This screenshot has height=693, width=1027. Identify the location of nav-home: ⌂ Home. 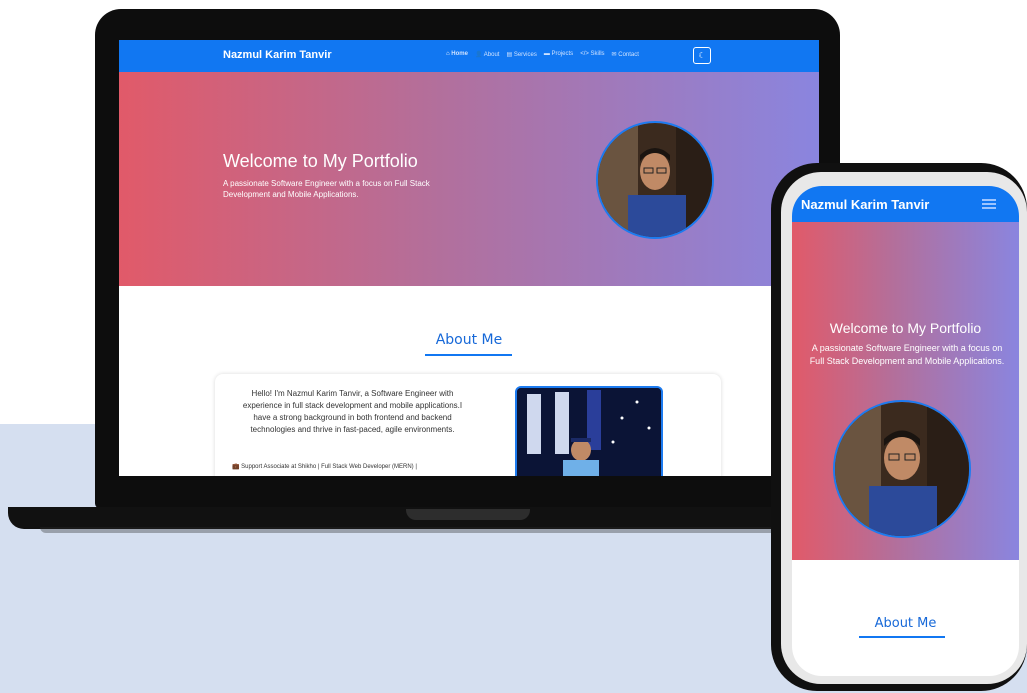
(457, 54).